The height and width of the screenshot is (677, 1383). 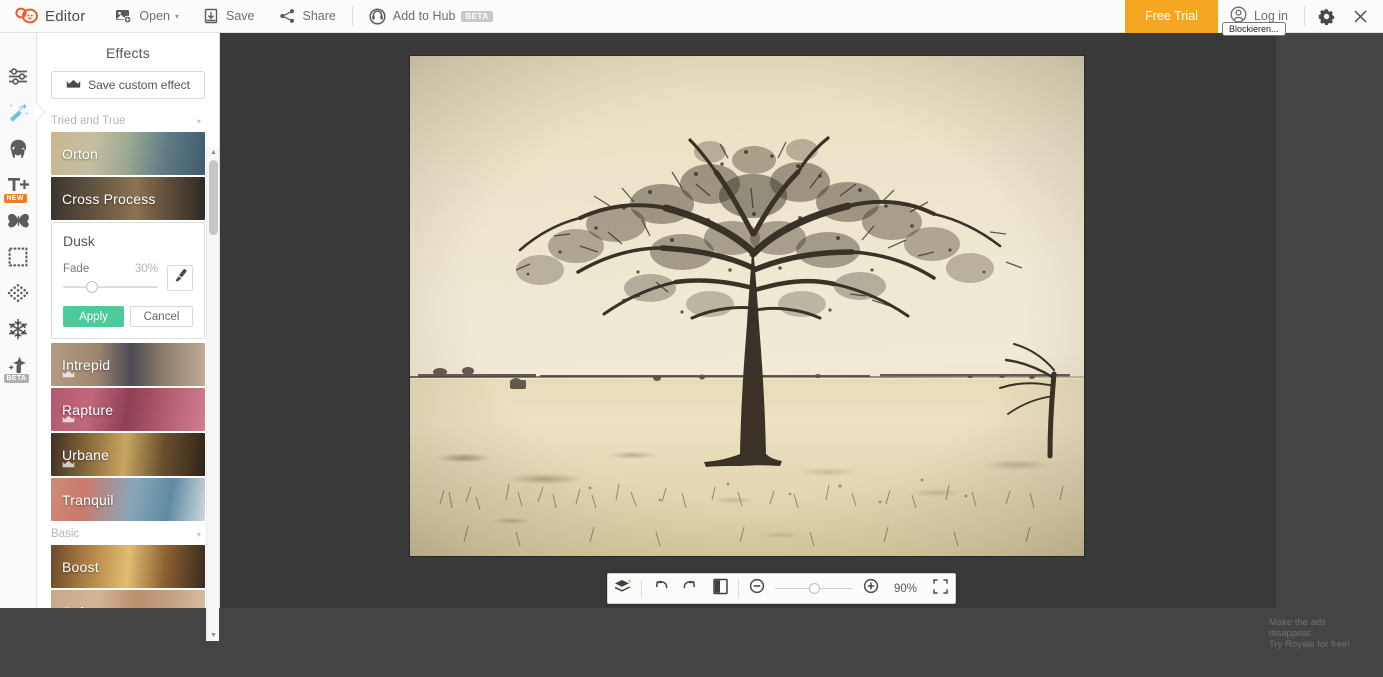 What do you see at coordinates (88, 409) in the screenshot?
I see `effect-label: Rapture` at bounding box center [88, 409].